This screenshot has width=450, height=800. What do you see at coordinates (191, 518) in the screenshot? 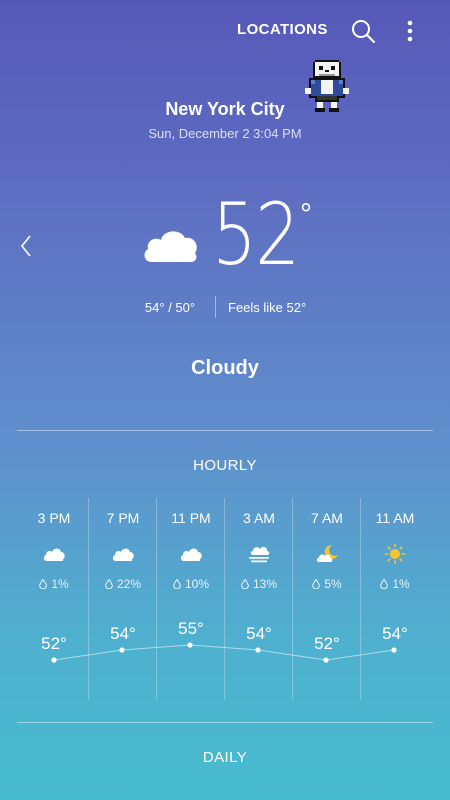
I see `hour-time: 11 PM` at bounding box center [191, 518].